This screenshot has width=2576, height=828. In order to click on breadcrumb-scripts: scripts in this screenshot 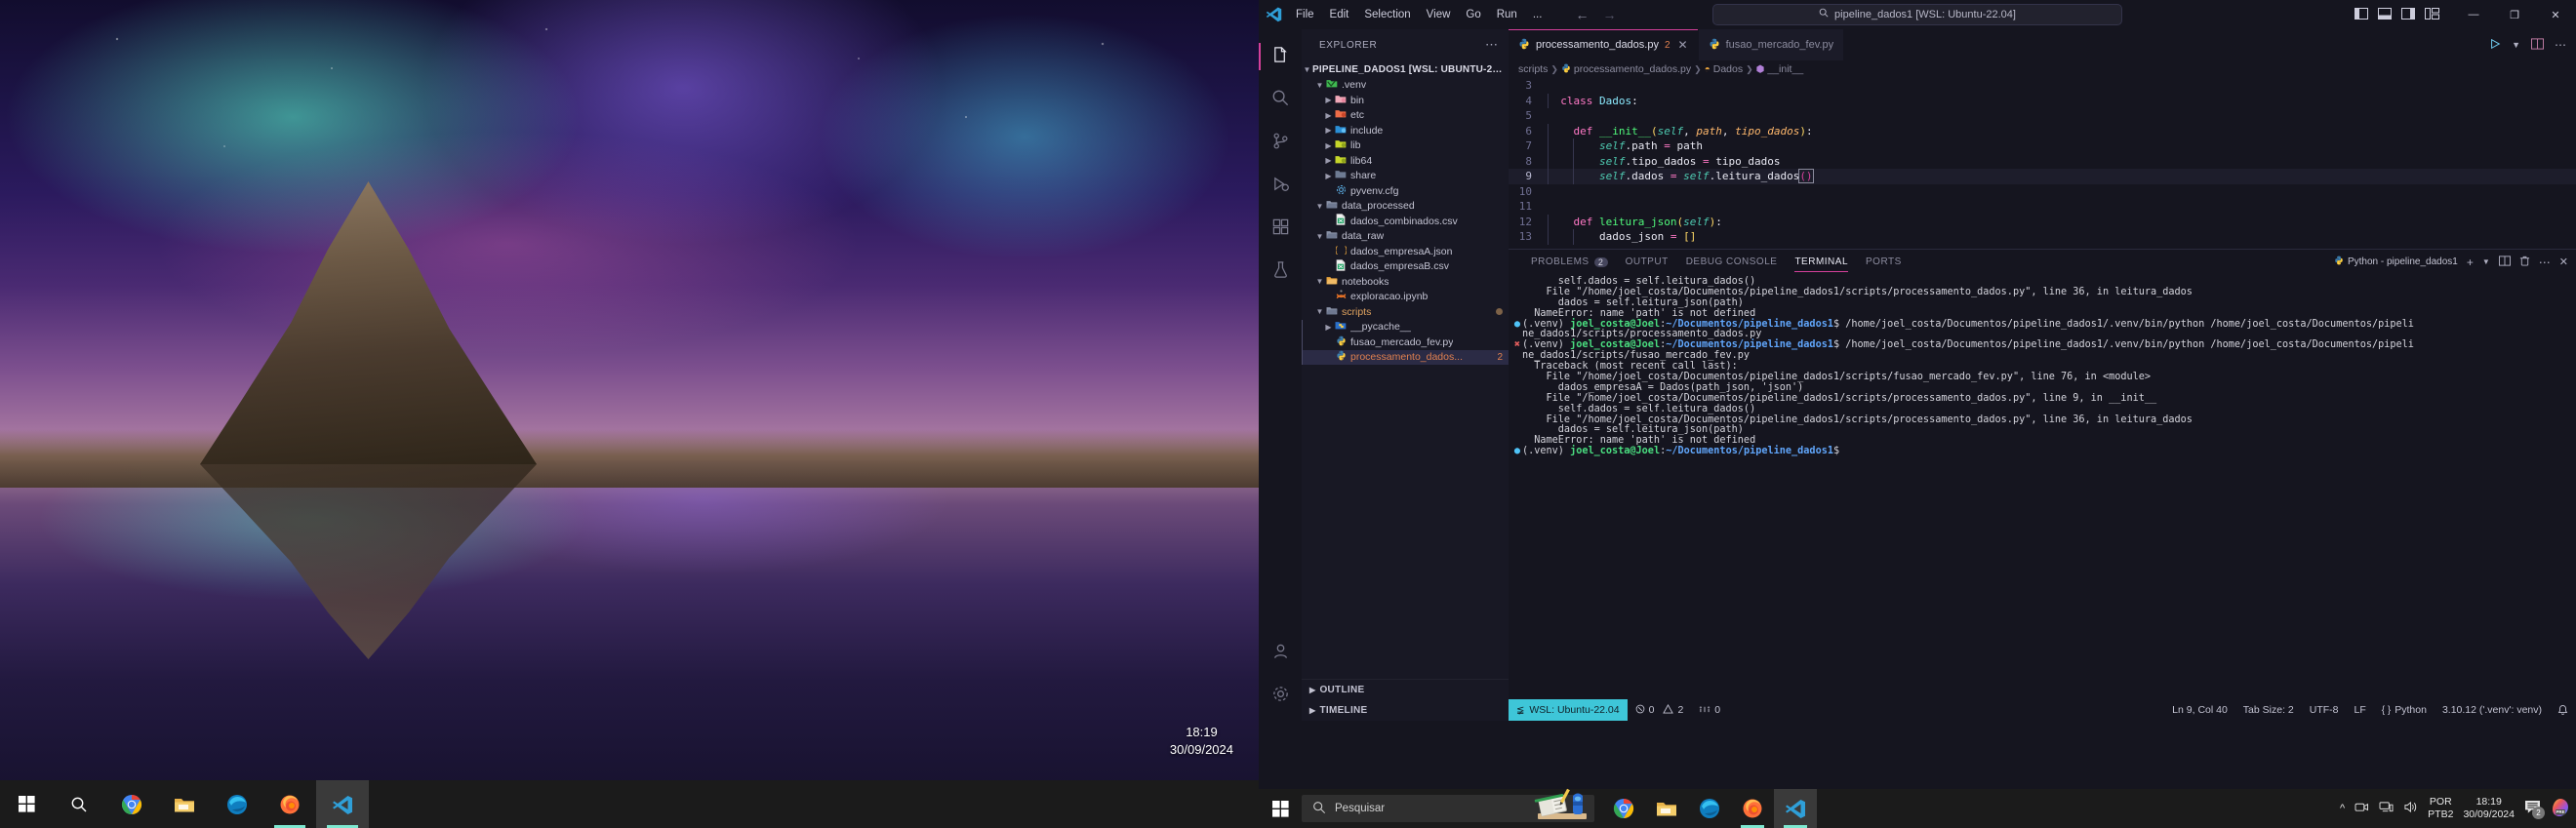, I will do `click(1533, 69)`.